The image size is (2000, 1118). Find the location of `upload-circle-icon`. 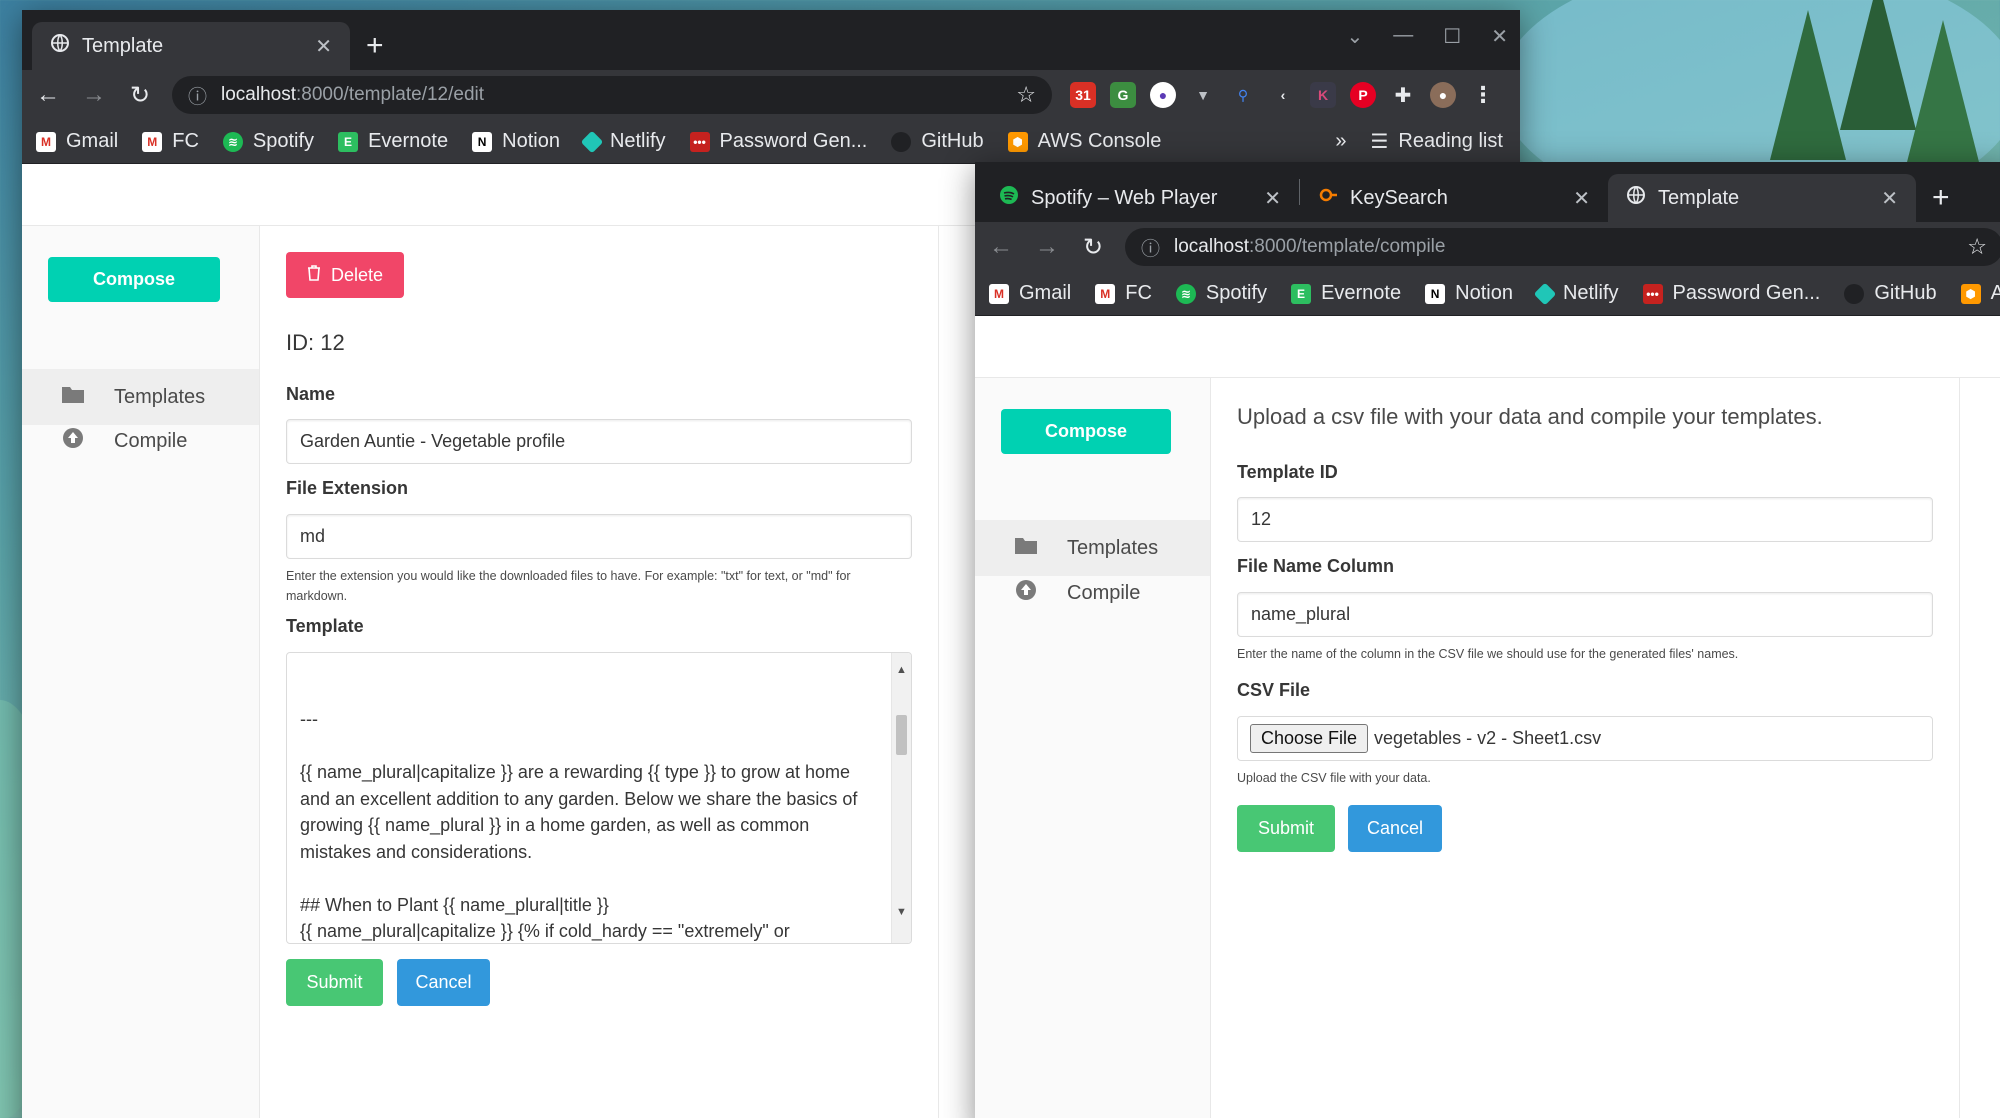

upload-circle-icon is located at coordinates (1026, 593).